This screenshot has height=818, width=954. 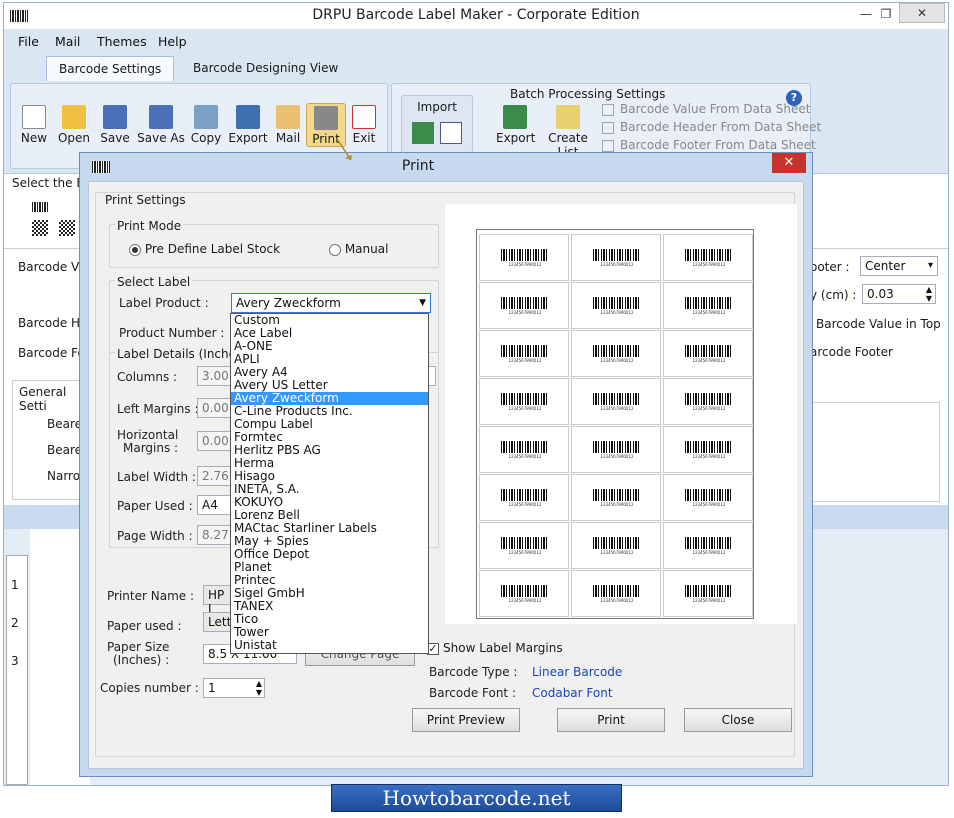 I want to click on label-width-field: 2.76, so click(x=215, y=476).